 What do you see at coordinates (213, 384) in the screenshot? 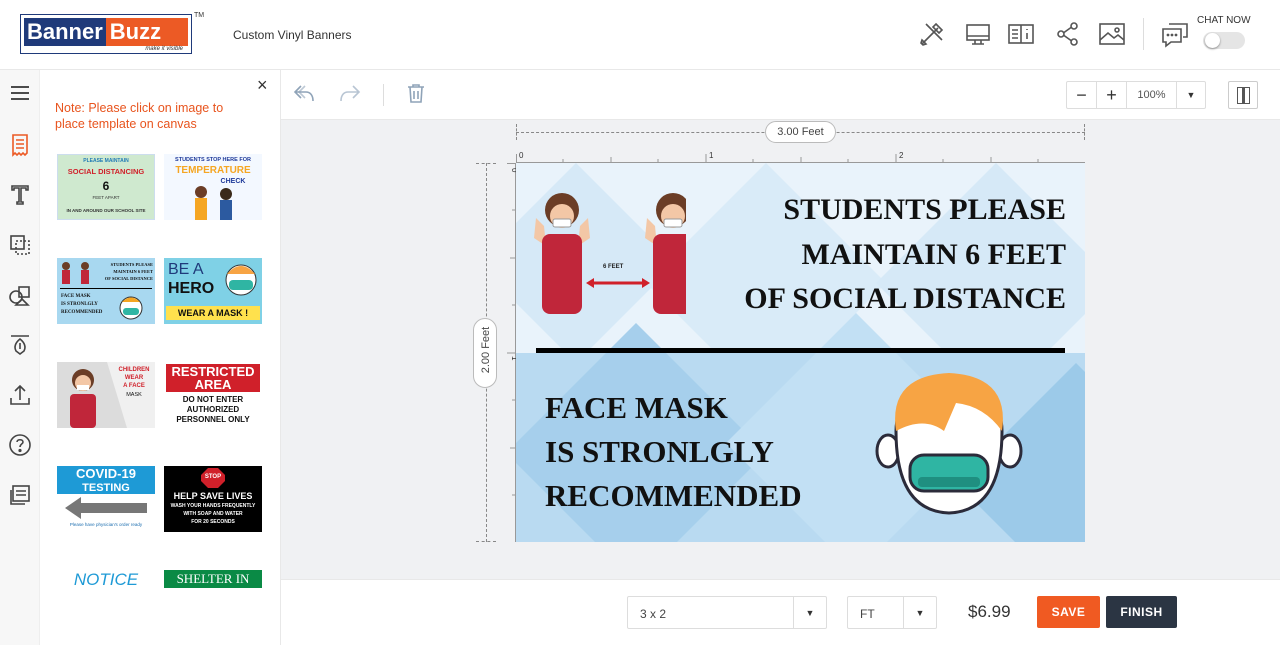
I see `thumb-text: AREA` at bounding box center [213, 384].